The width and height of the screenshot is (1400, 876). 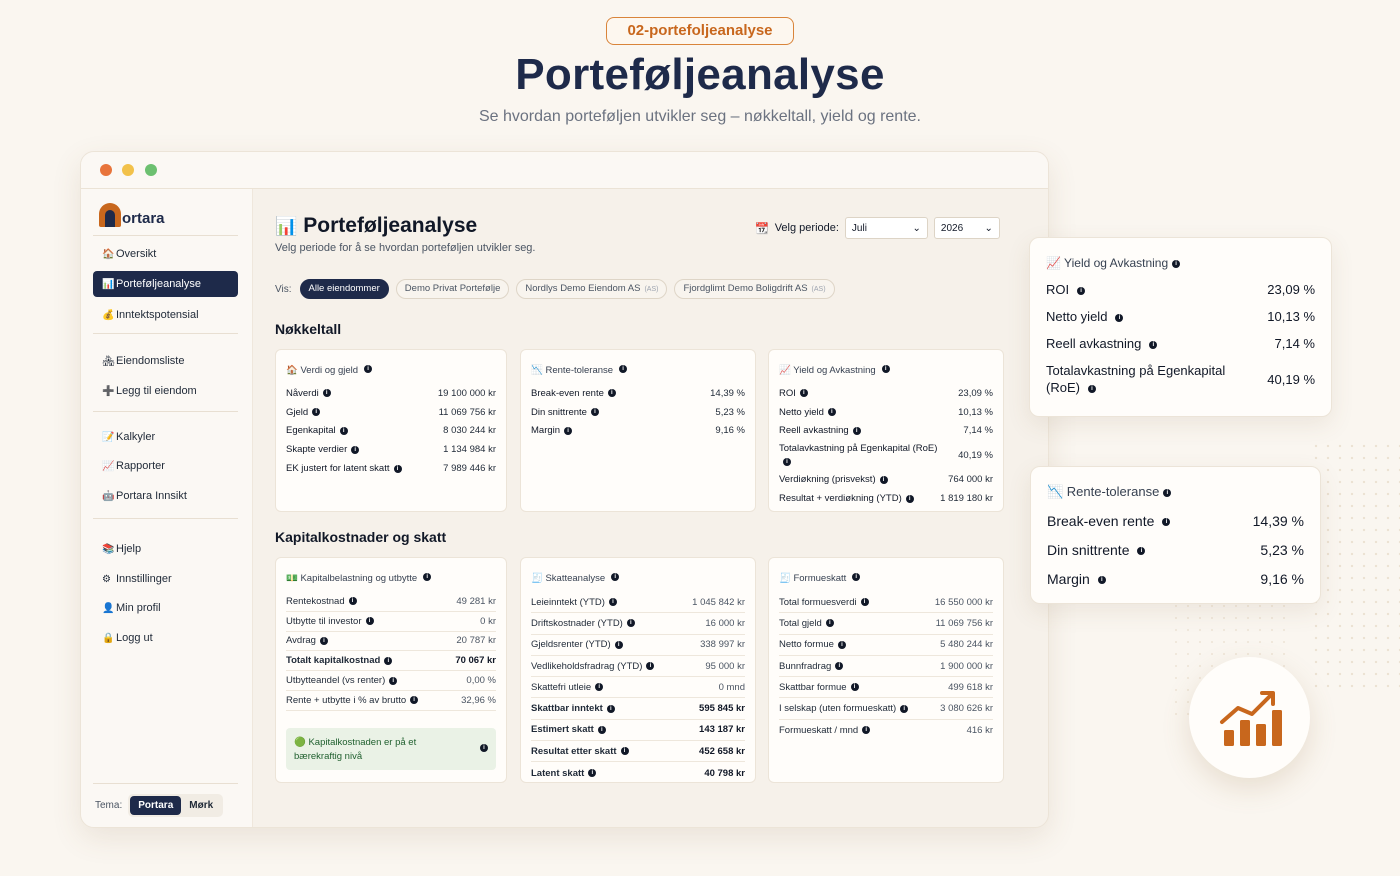 What do you see at coordinates (165, 579) in the screenshot?
I see `sidebar-item-innstillinger: ⚙ Innstillinger` at bounding box center [165, 579].